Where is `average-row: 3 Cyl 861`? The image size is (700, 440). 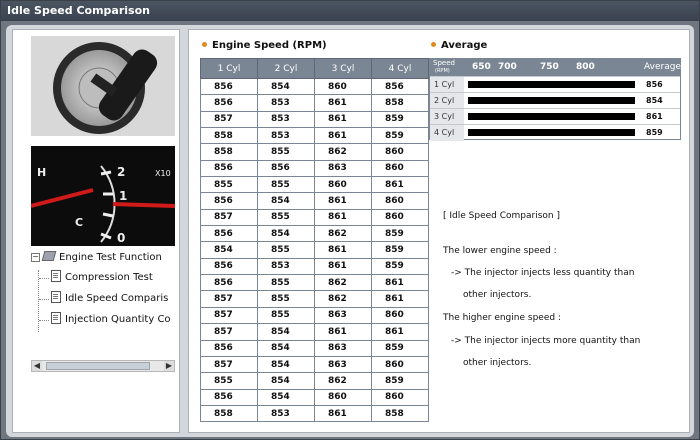
average-row: 3 Cyl 861 is located at coordinates (555, 116).